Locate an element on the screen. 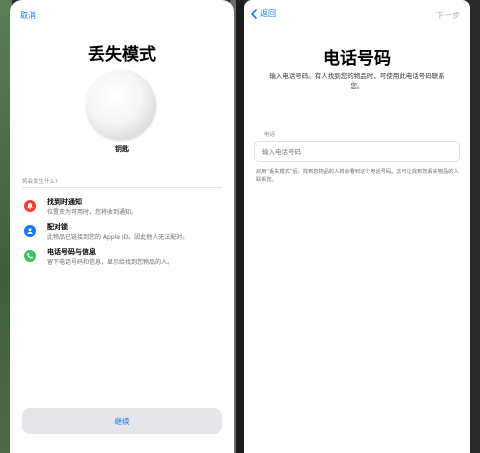 The height and width of the screenshot is (453, 480). person-icon is located at coordinates (30, 231).